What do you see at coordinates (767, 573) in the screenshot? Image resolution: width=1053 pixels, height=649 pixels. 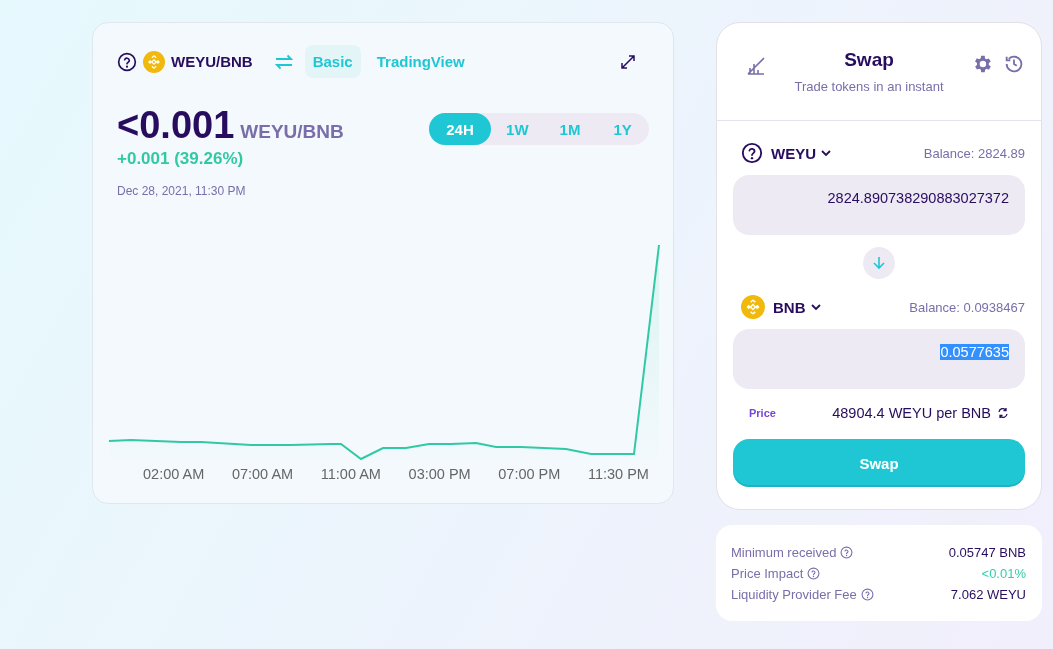 I see `detail-label: Price Impact` at bounding box center [767, 573].